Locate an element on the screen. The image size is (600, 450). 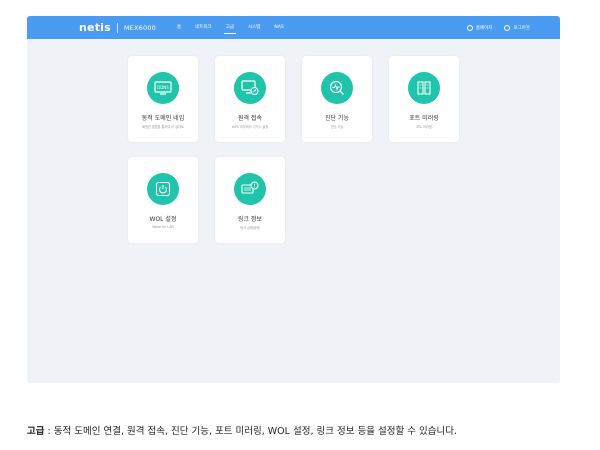
logout-link: 로그아웃 is located at coordinates (517, 27).